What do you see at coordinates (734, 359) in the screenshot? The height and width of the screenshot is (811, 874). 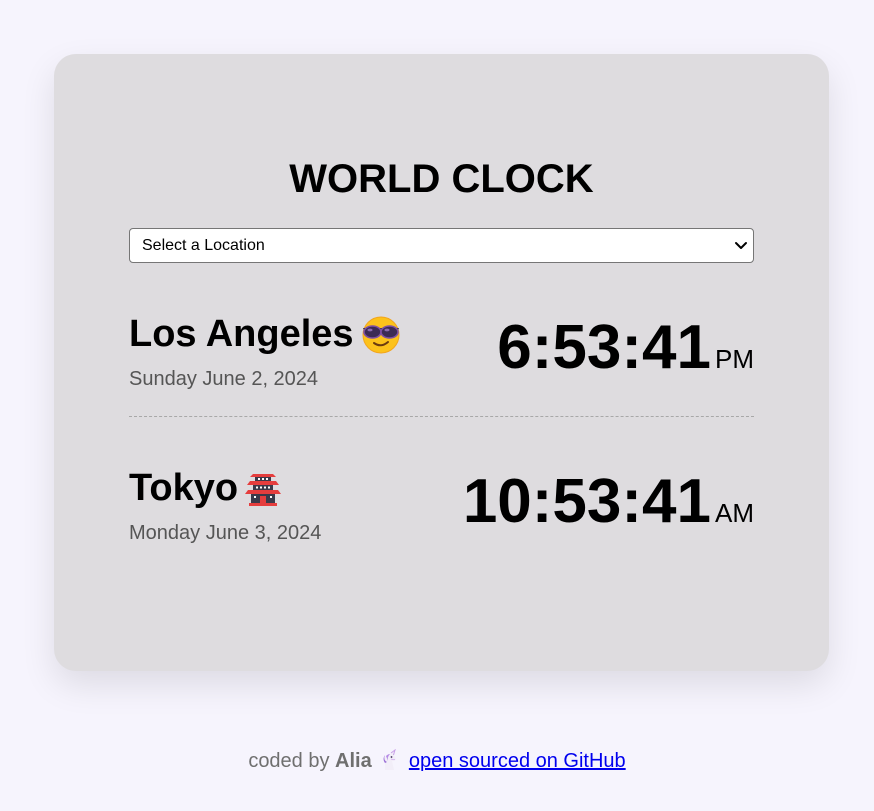 I see `time-period: PM` at bounding box center [734, 359].